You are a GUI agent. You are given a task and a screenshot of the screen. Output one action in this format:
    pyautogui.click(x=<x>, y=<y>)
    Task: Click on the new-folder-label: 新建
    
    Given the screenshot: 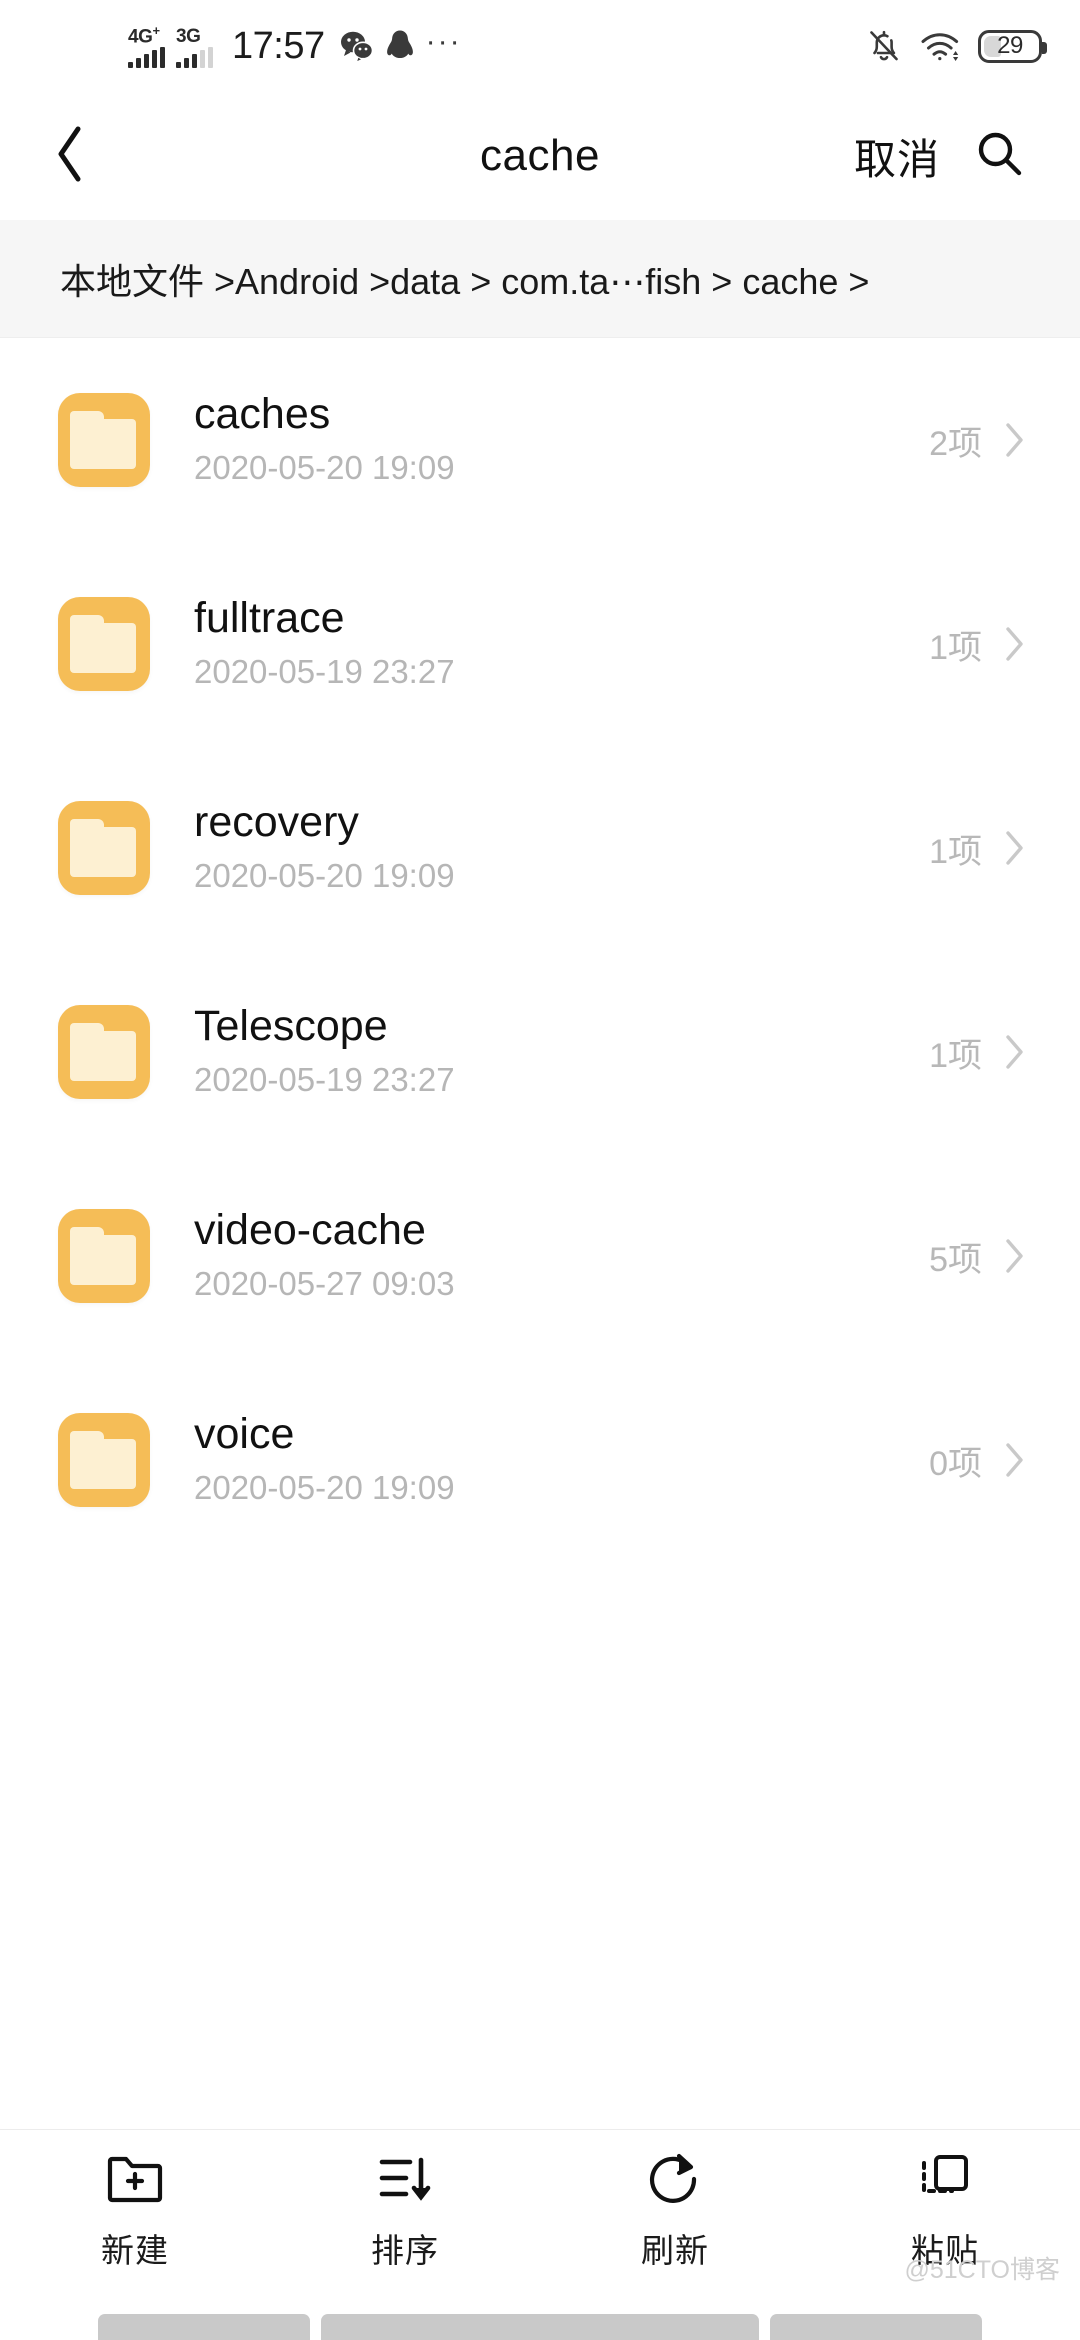 What is the action you would take?
    pyautogui.click(x=135, y=2250)
    